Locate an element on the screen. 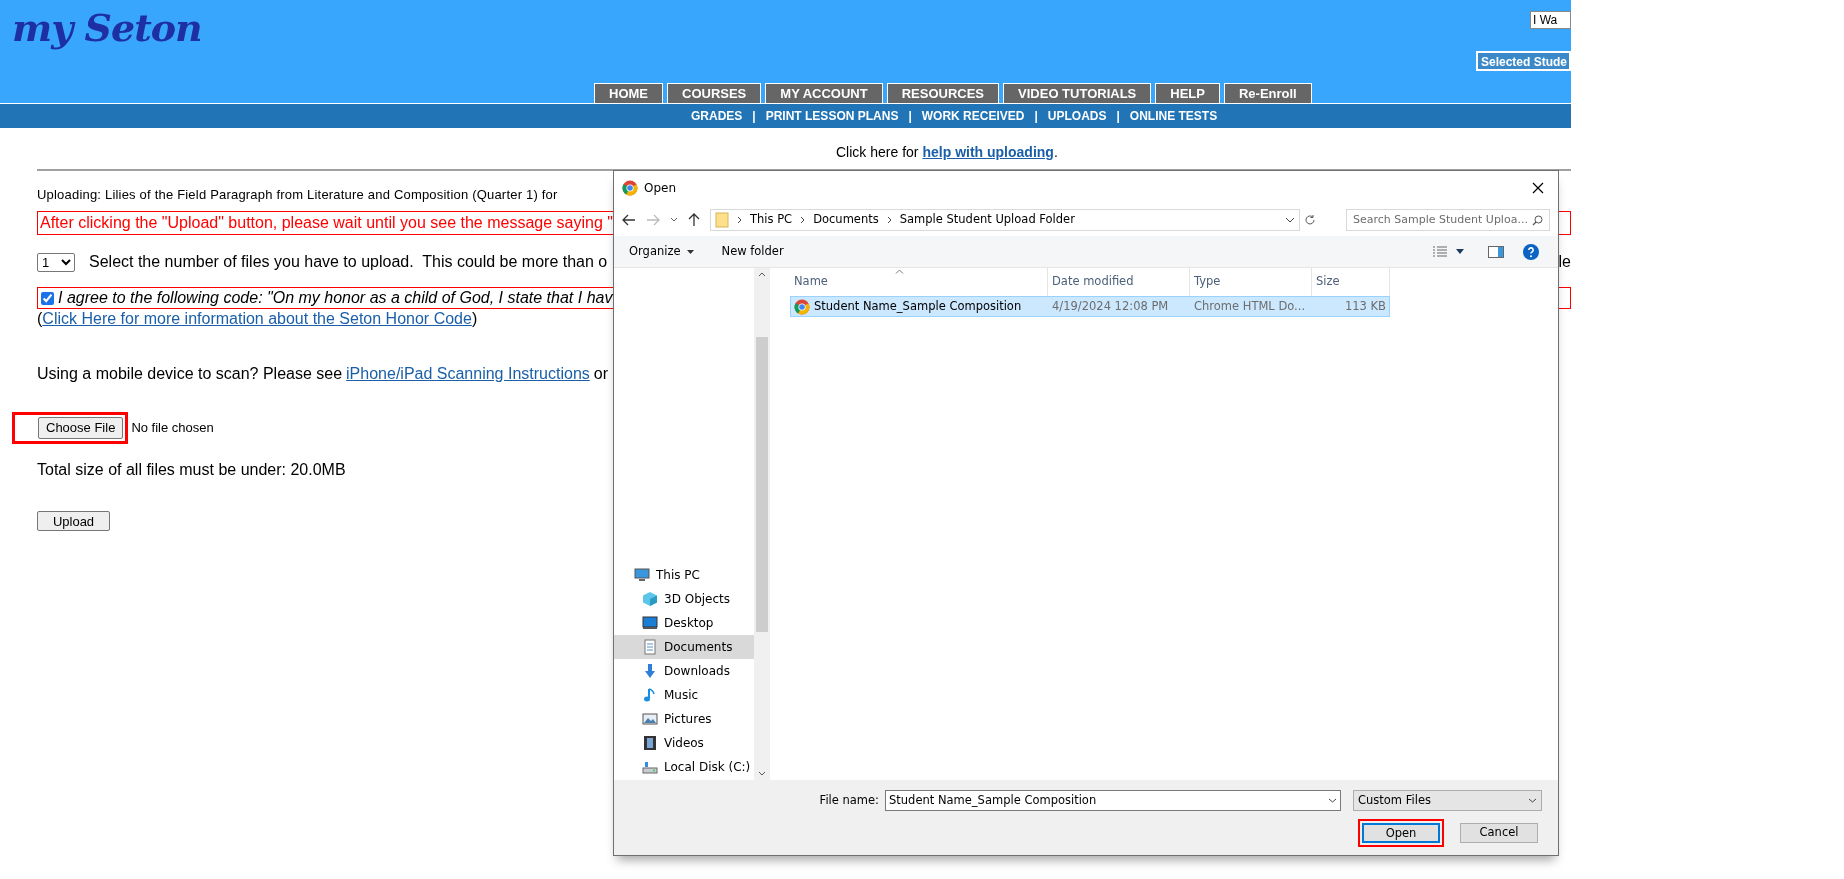  scroll-down-icon is located at coordinates (762, 773).